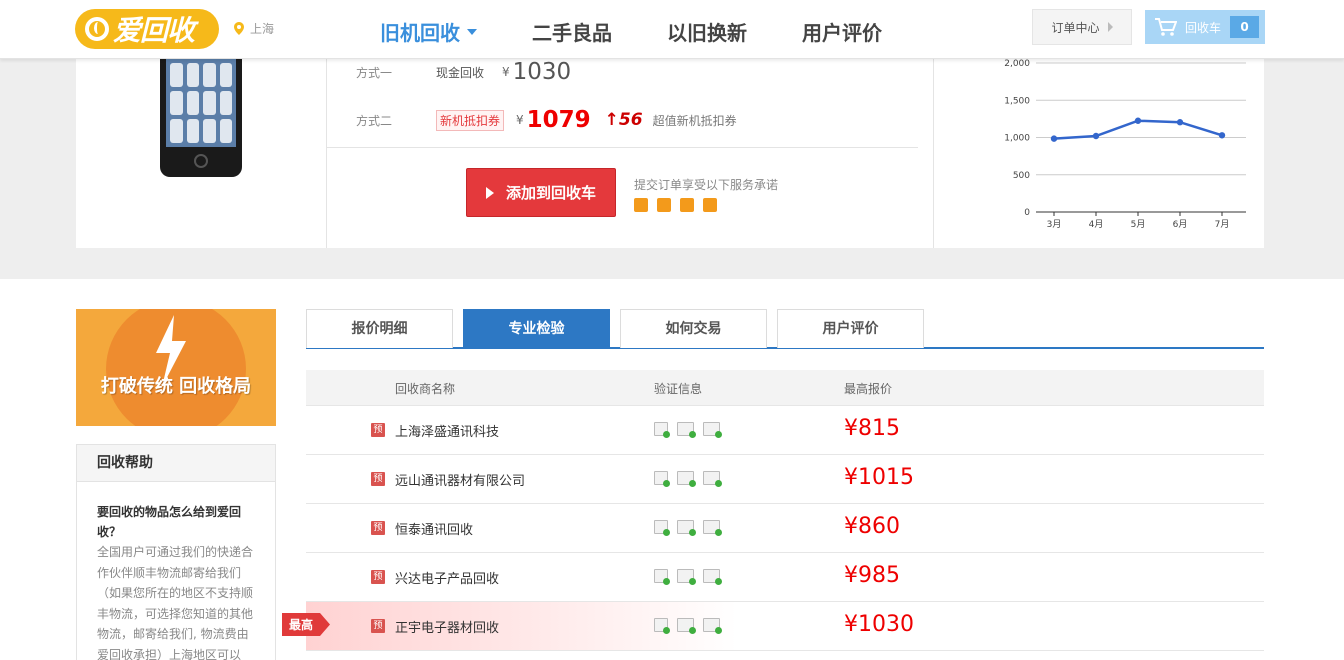 The image size is (1344, 660). I want to click on tab-price-detail: 报价明细, so click(379, 328).